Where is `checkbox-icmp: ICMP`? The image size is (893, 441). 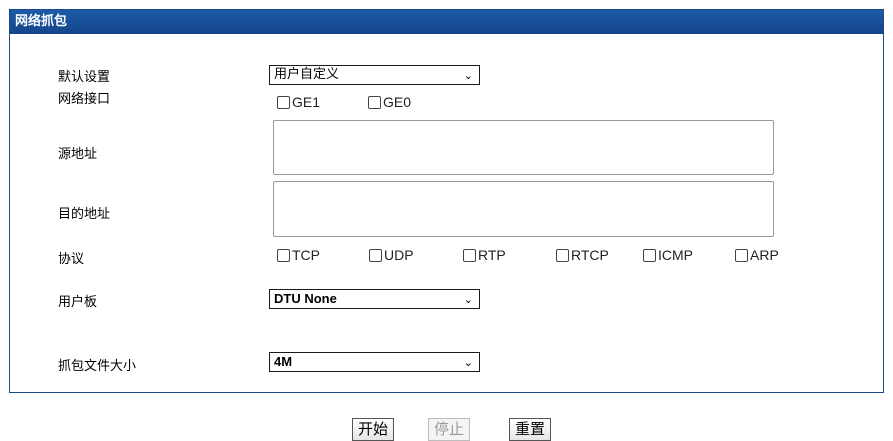
checkbox-icmp: ICMP is located at coordinates (668, 255).